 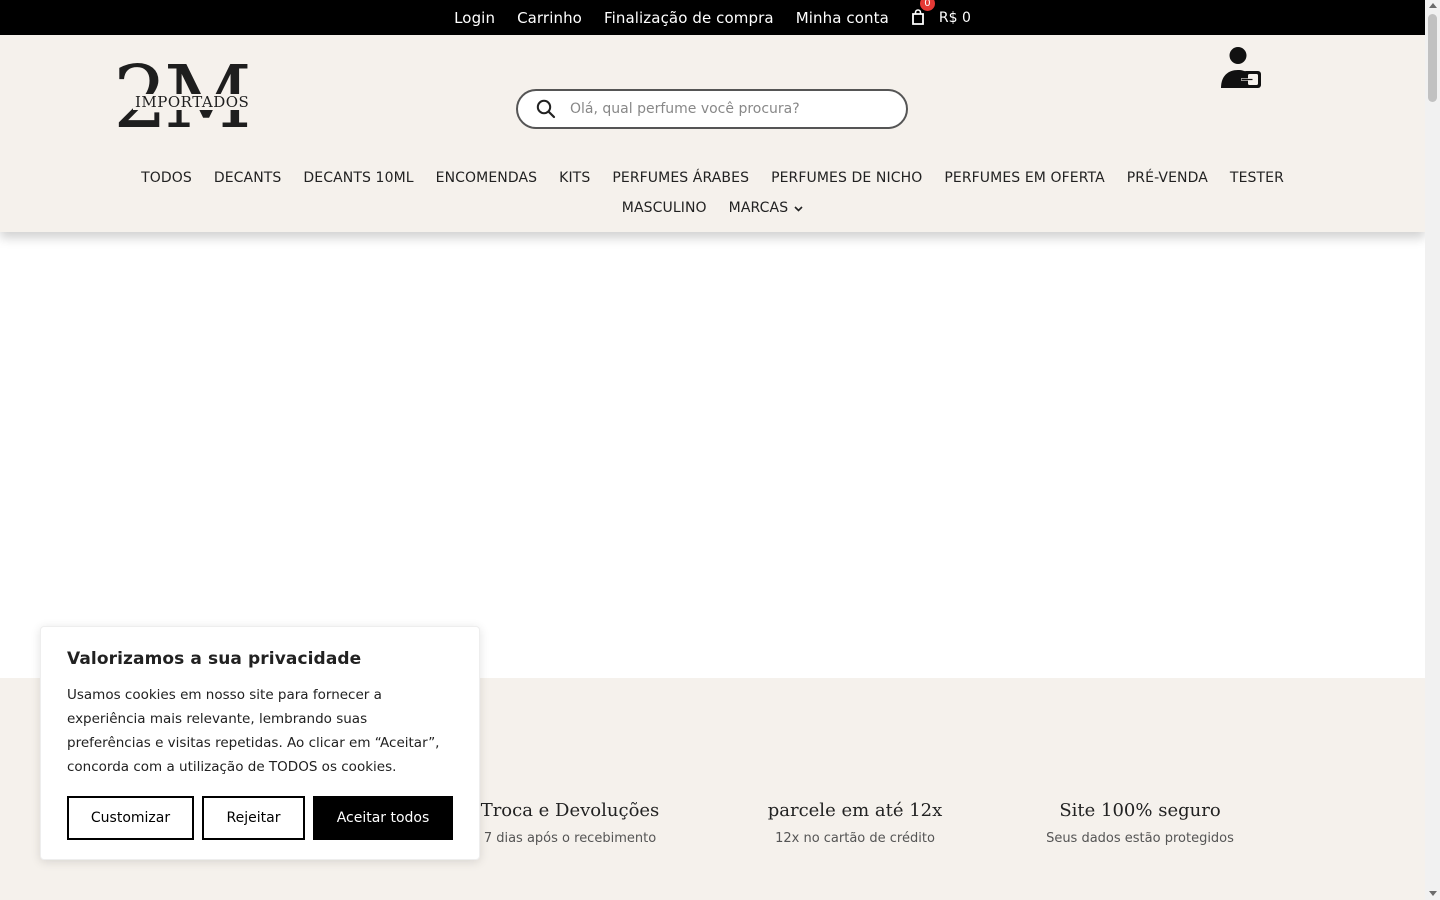 What do you see at coordinates (927, 5) in the screenshot?
I see `cart-count-badge: 0` at bounding box center [927, 5].